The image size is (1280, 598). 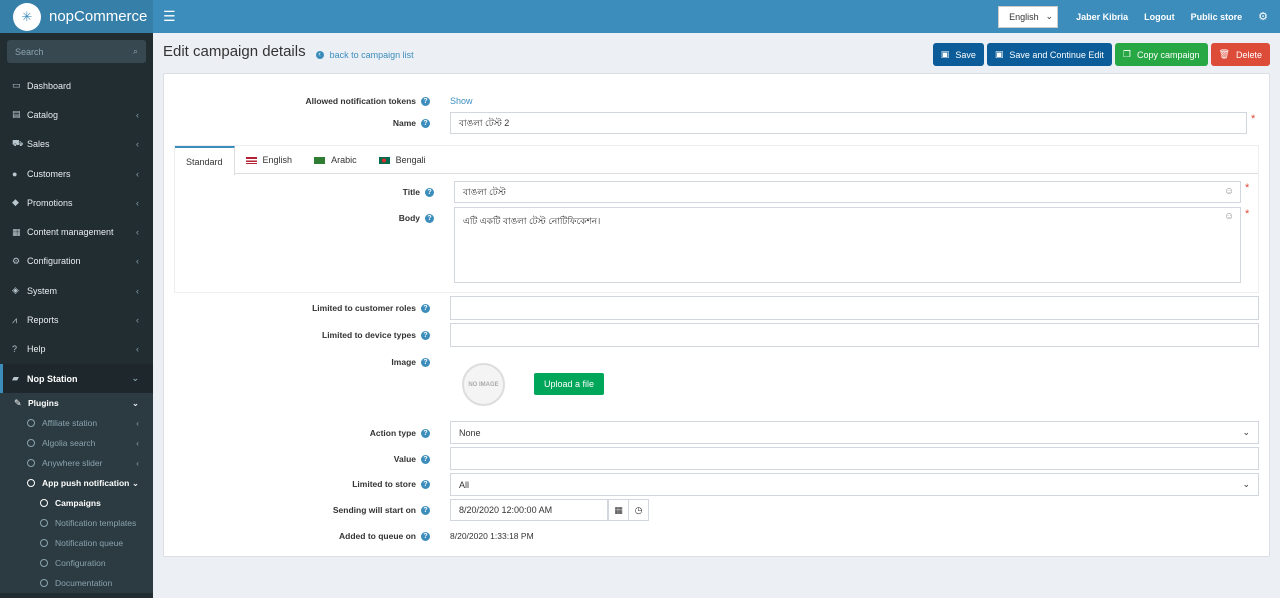 What do you see at coordinates (335, 160) in the screenshot?
I see `tab-arabic: Arabic` at bounding box center [335, 160].